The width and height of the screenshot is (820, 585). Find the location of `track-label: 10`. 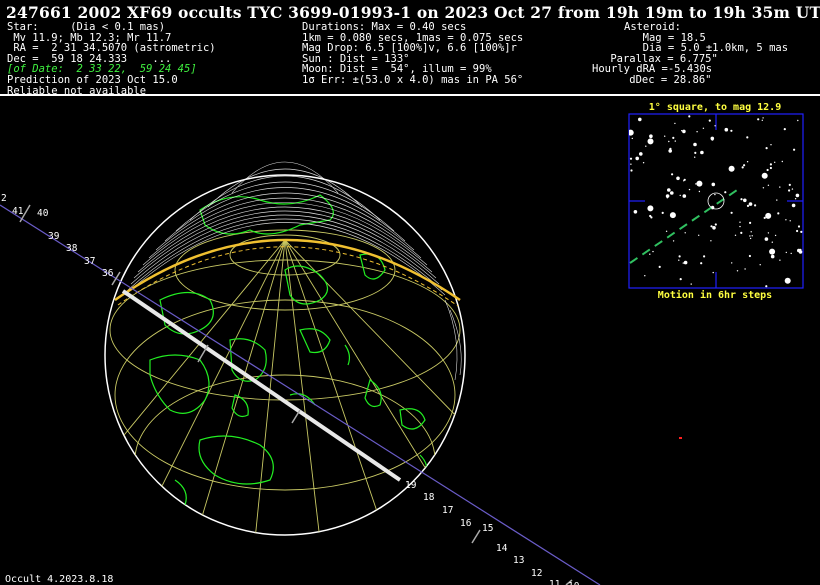

track-label: 10 is located at coordinates (574, 583).